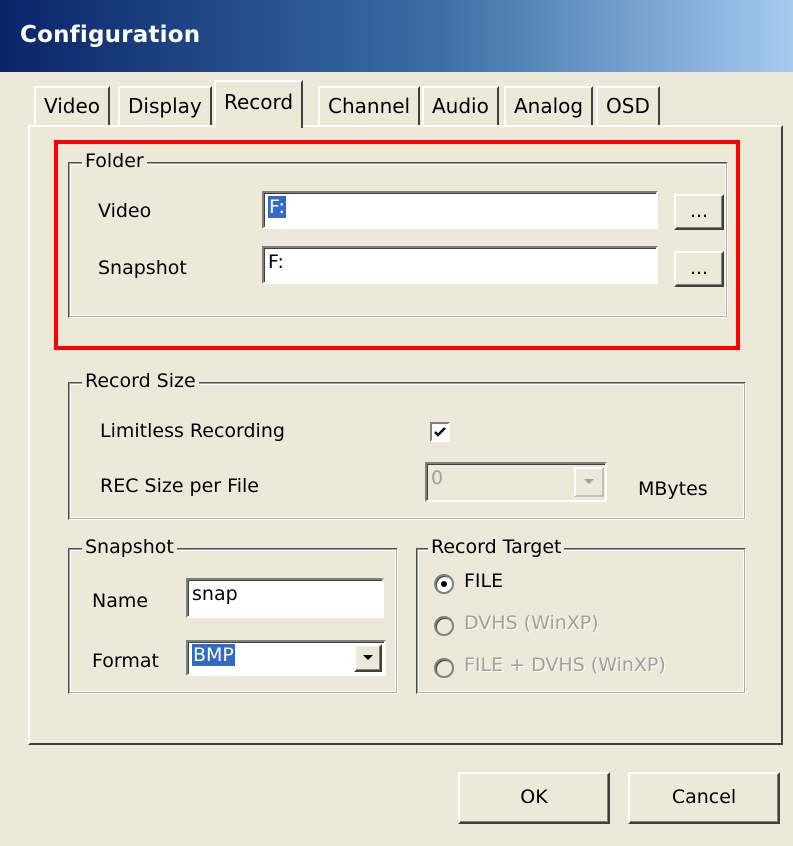 Image resolution: width=793 pixels, height=846 pixels. I want to click on mbytes-unit-label: MBytes, so click(673, 489).